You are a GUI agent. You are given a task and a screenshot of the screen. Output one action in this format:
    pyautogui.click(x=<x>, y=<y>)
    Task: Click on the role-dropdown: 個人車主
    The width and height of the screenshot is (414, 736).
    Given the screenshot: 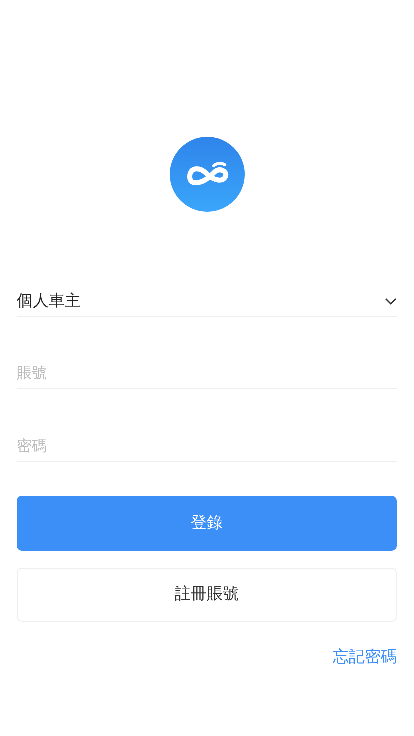 What is the action you would take?
    pyautogui.click(x=207, y=302)
    